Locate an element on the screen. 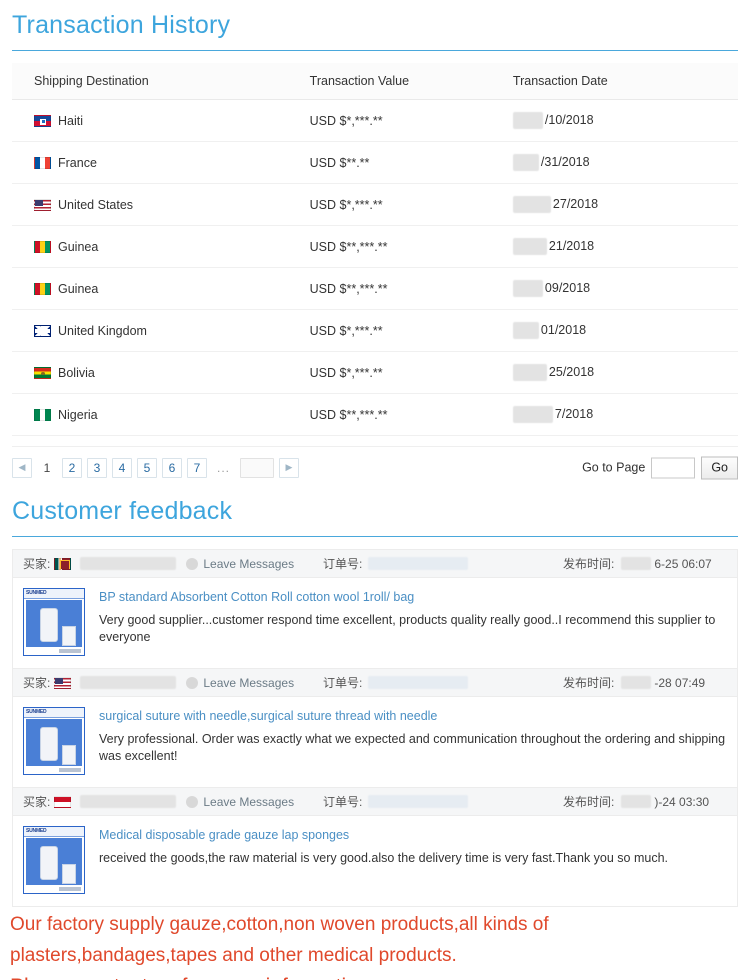  nigeria-flag is located at coordinates (42, 414).